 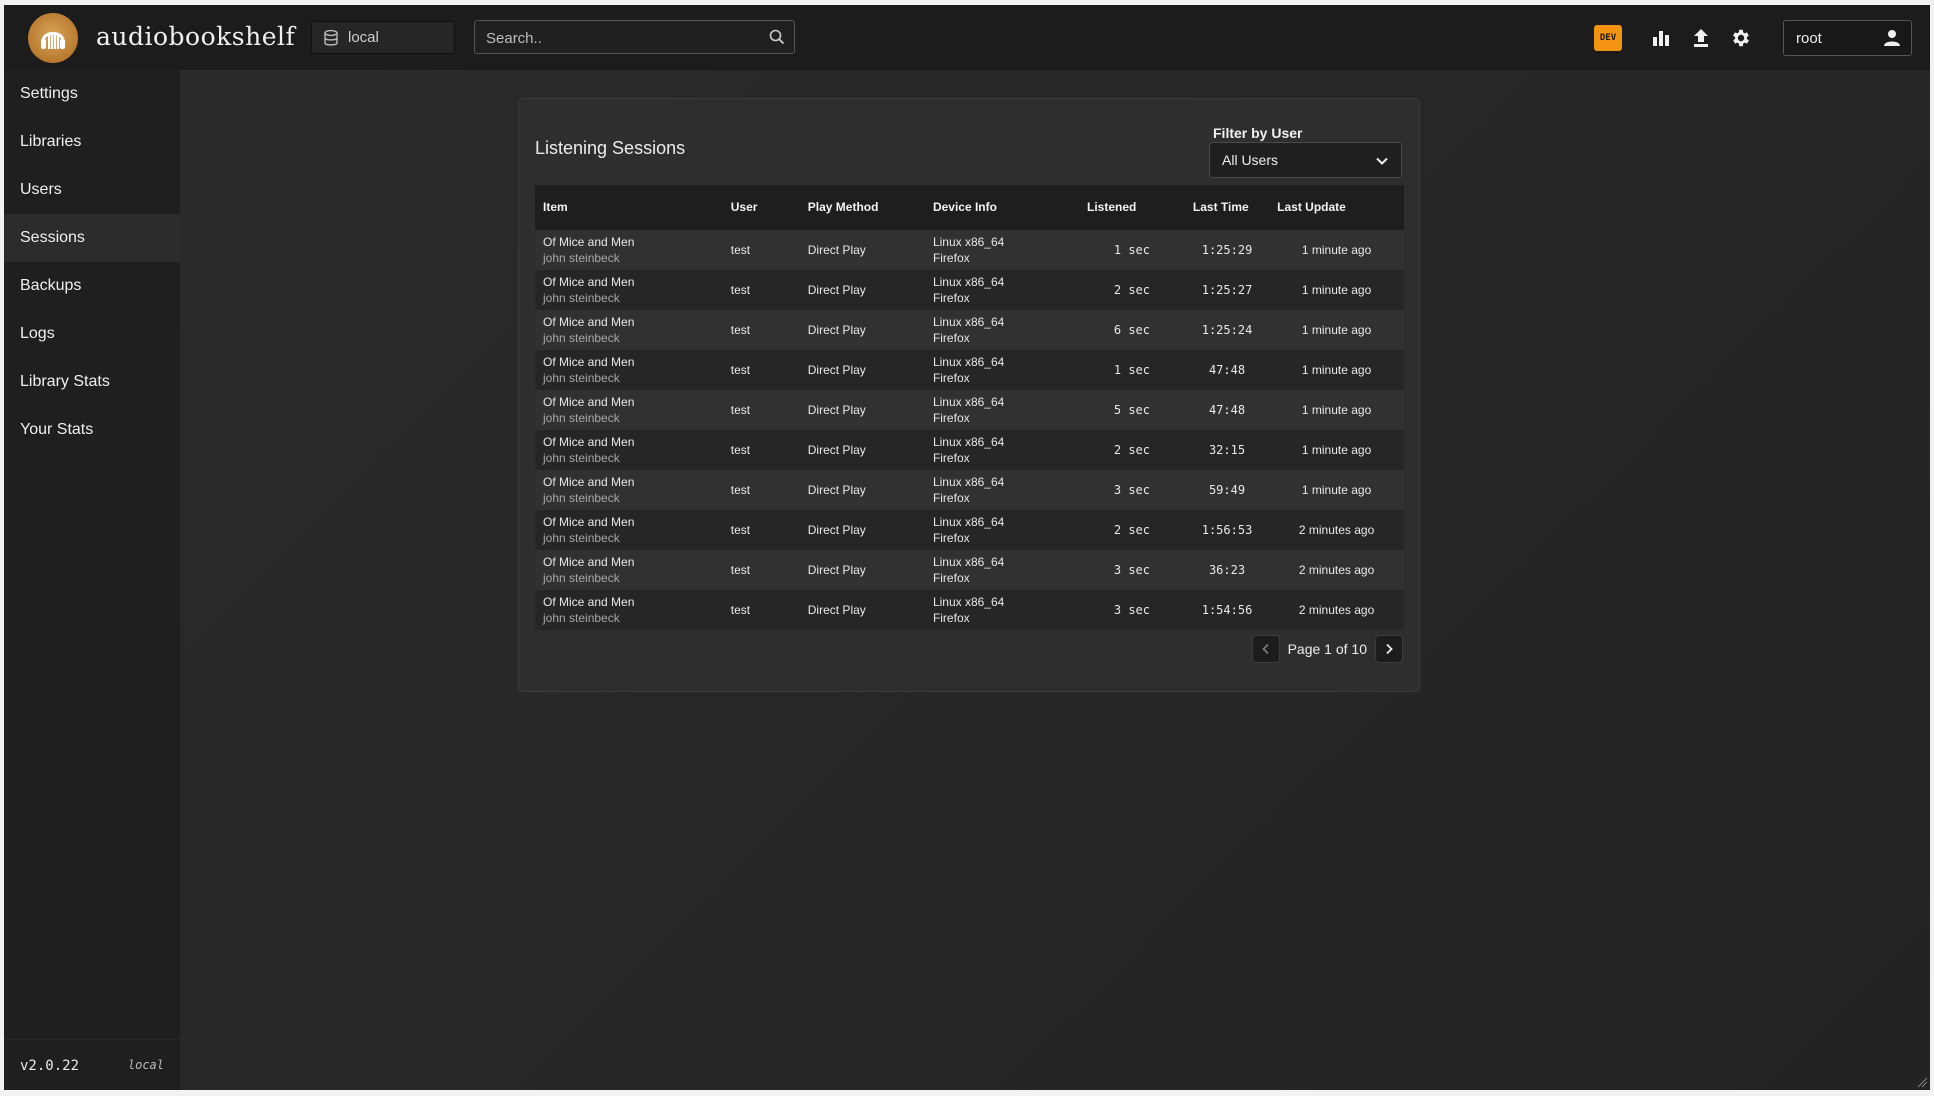 I want to click on filter-value: All Users, so click(x=1250, y=160).